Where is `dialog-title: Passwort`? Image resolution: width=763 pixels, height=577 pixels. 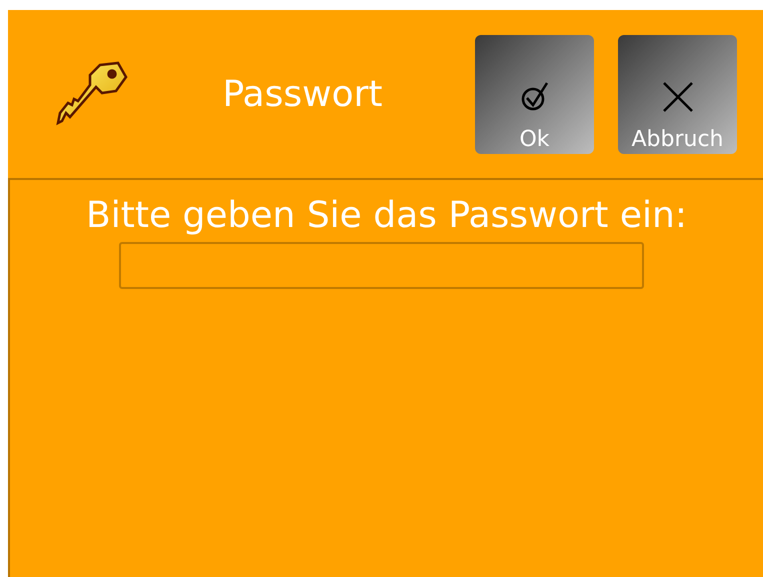 dialog-title: Passwort is located at coordinates (302, 94).